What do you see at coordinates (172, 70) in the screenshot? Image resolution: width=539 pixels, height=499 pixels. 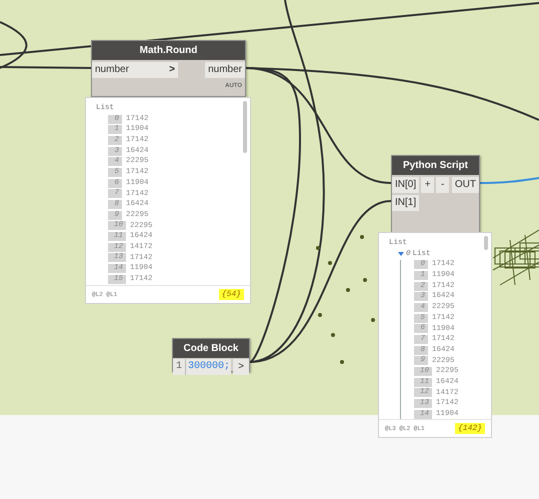 I see `arrow-icon: >` at bounding box center [172, 70].